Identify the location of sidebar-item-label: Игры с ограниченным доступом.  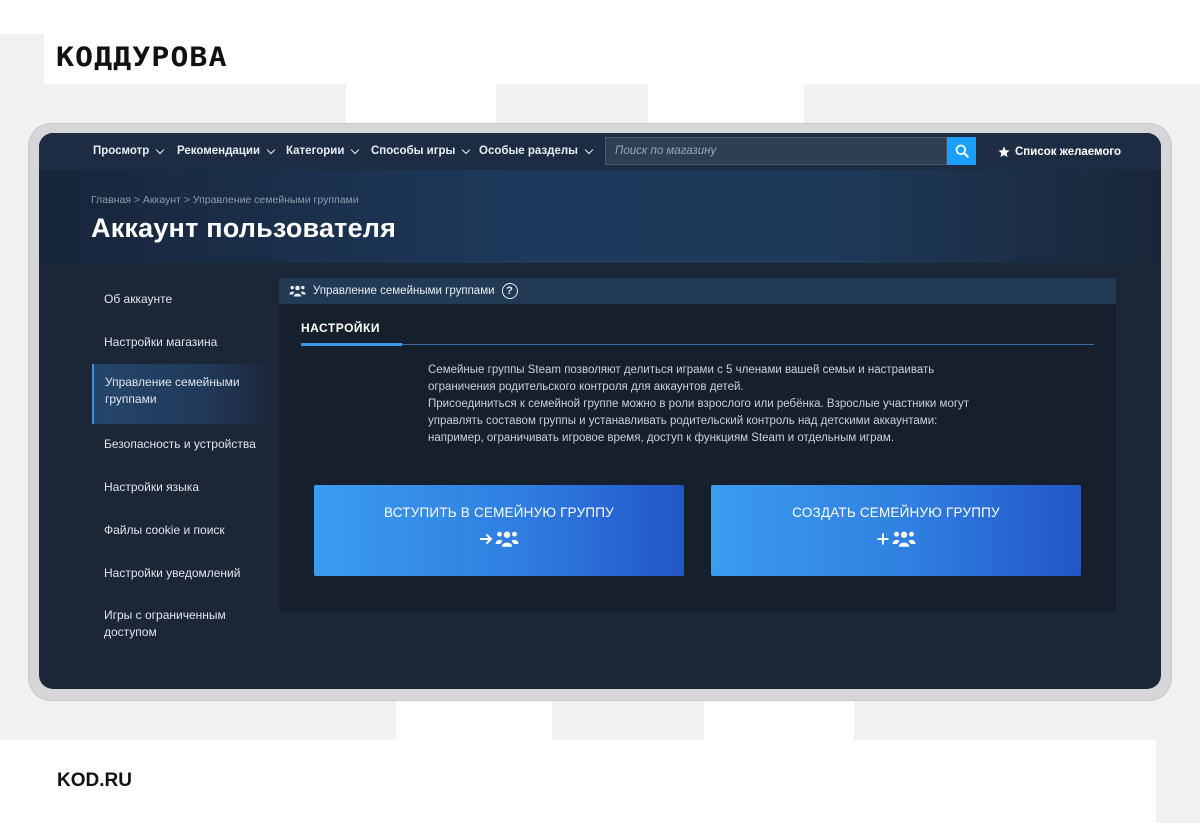
(165, 623).